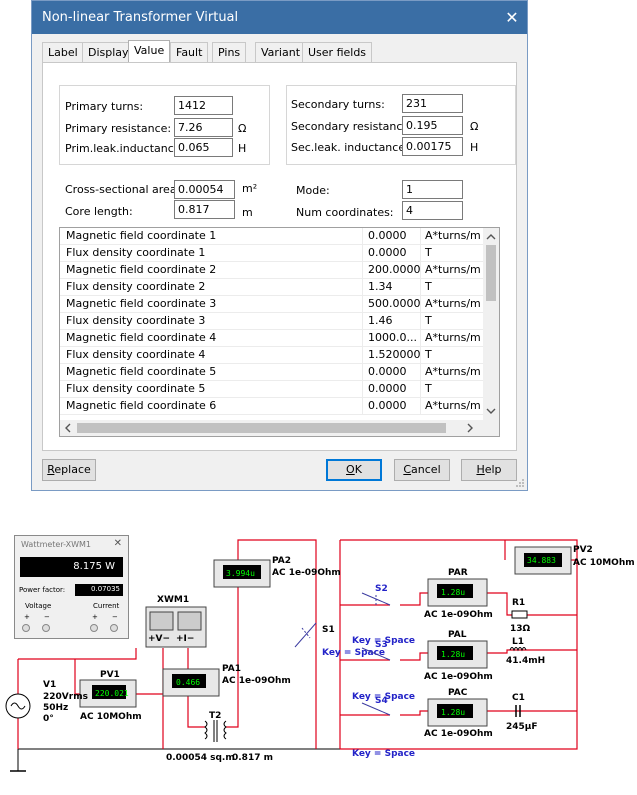 This screenshot has height=795, width=637. Describe the element at coordinates (381, 701) in the screenshot. I see `s4-label: S4` at that location.